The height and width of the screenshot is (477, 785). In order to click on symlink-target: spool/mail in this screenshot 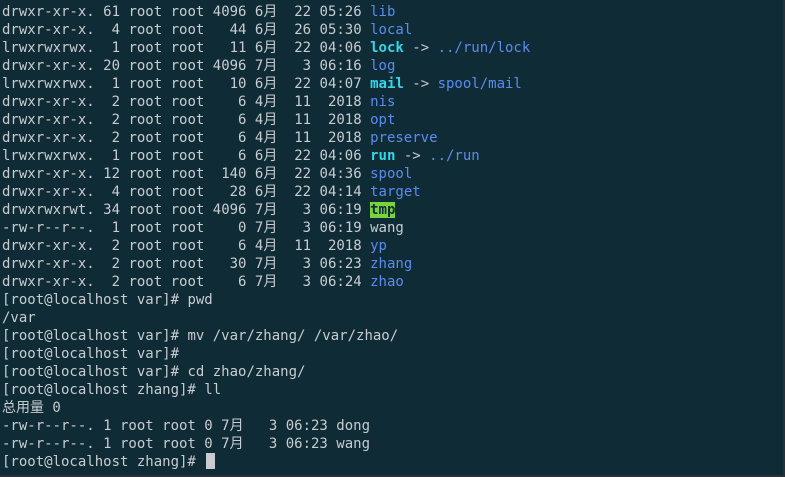, I will do `click(479, 84)`.